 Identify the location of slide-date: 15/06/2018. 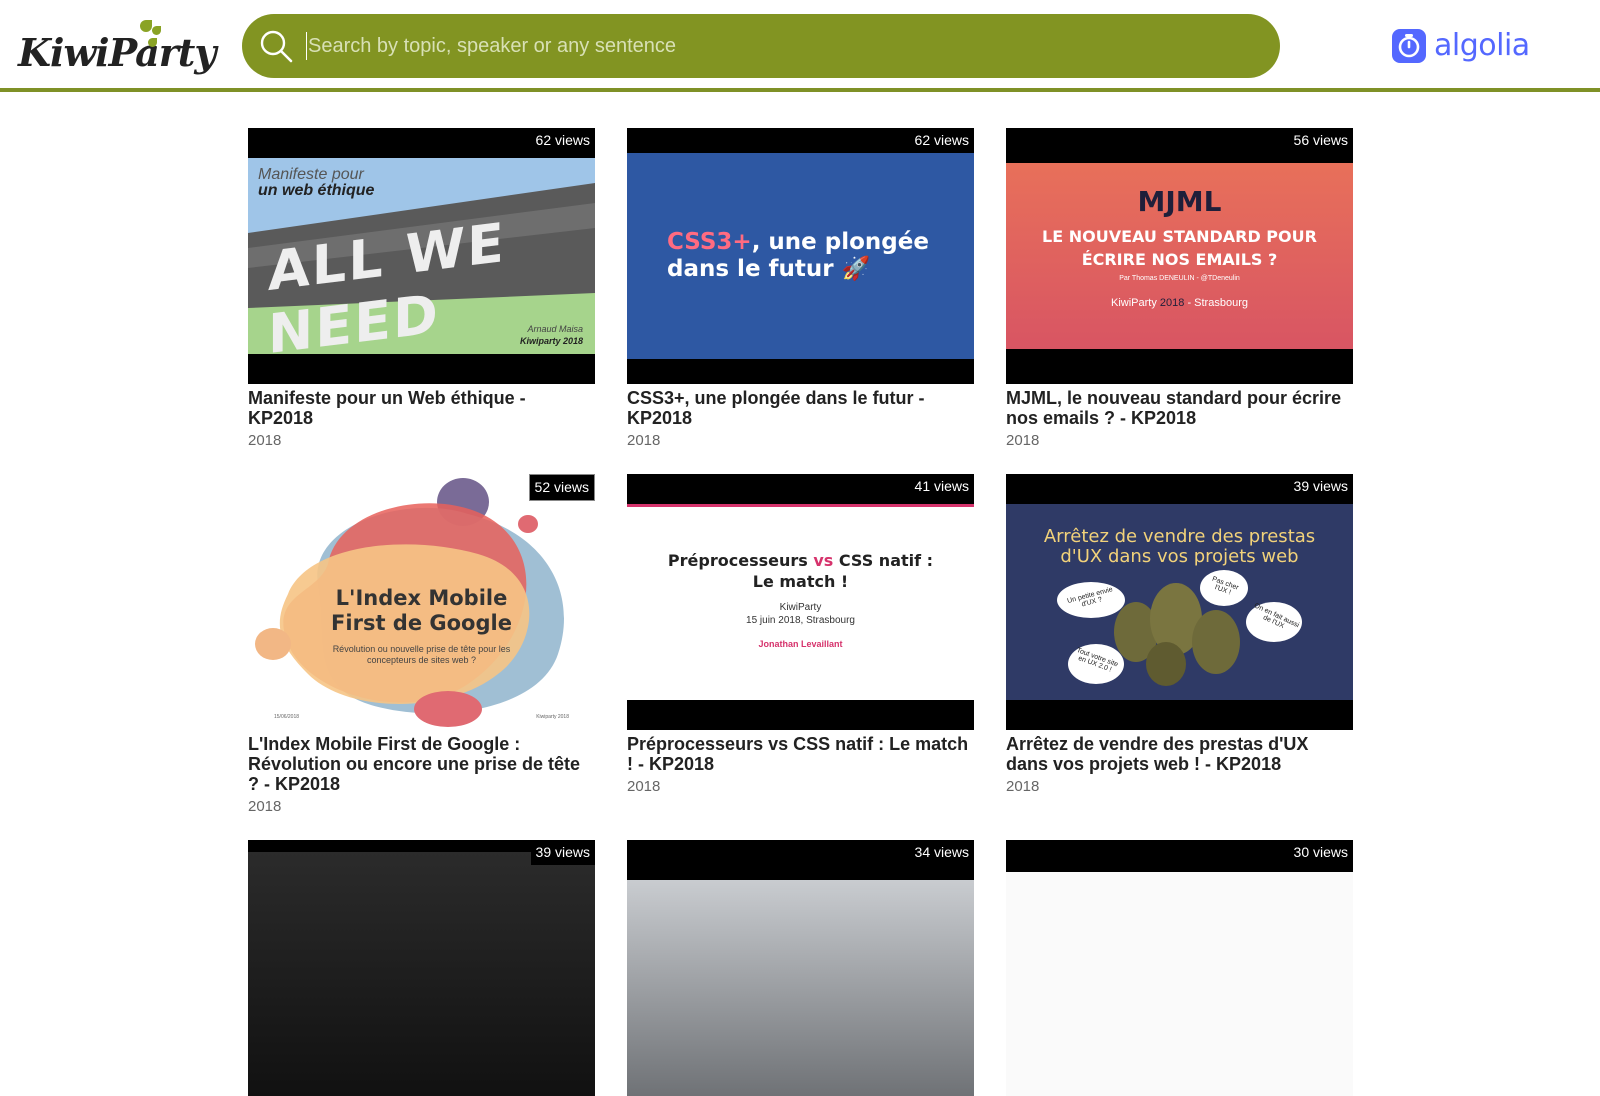
(287, 717).